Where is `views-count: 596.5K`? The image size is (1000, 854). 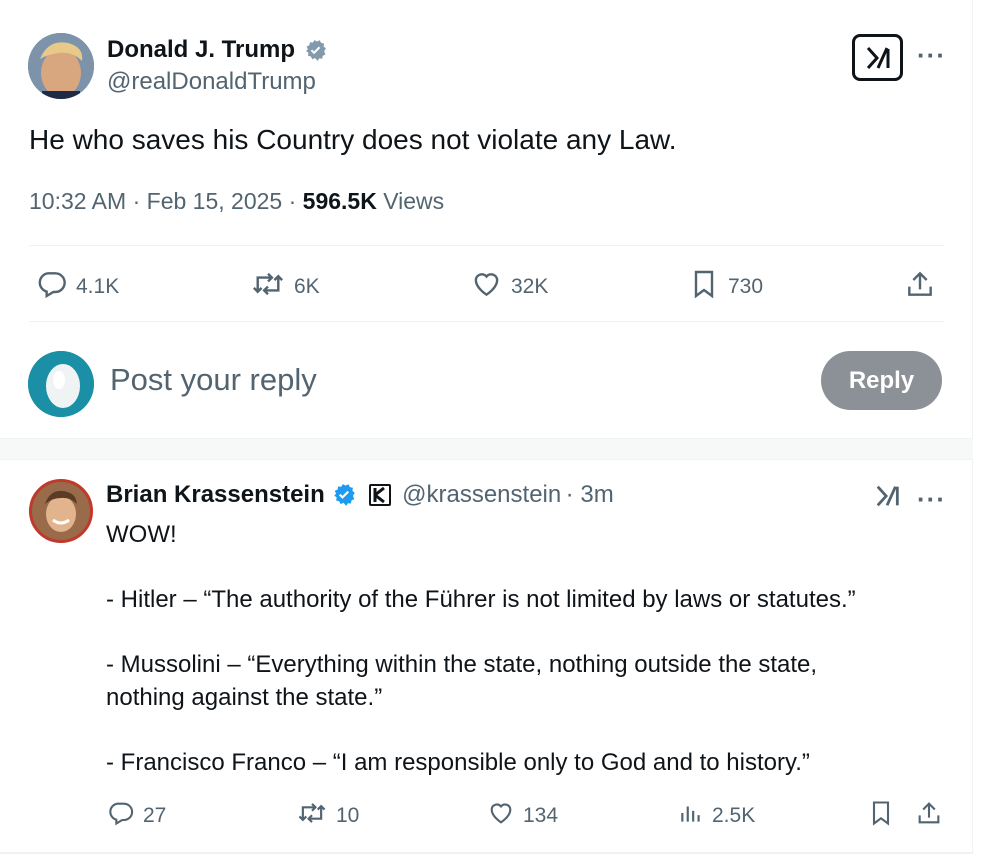
views-count: 596.5K is located at coordinates (339, 201).